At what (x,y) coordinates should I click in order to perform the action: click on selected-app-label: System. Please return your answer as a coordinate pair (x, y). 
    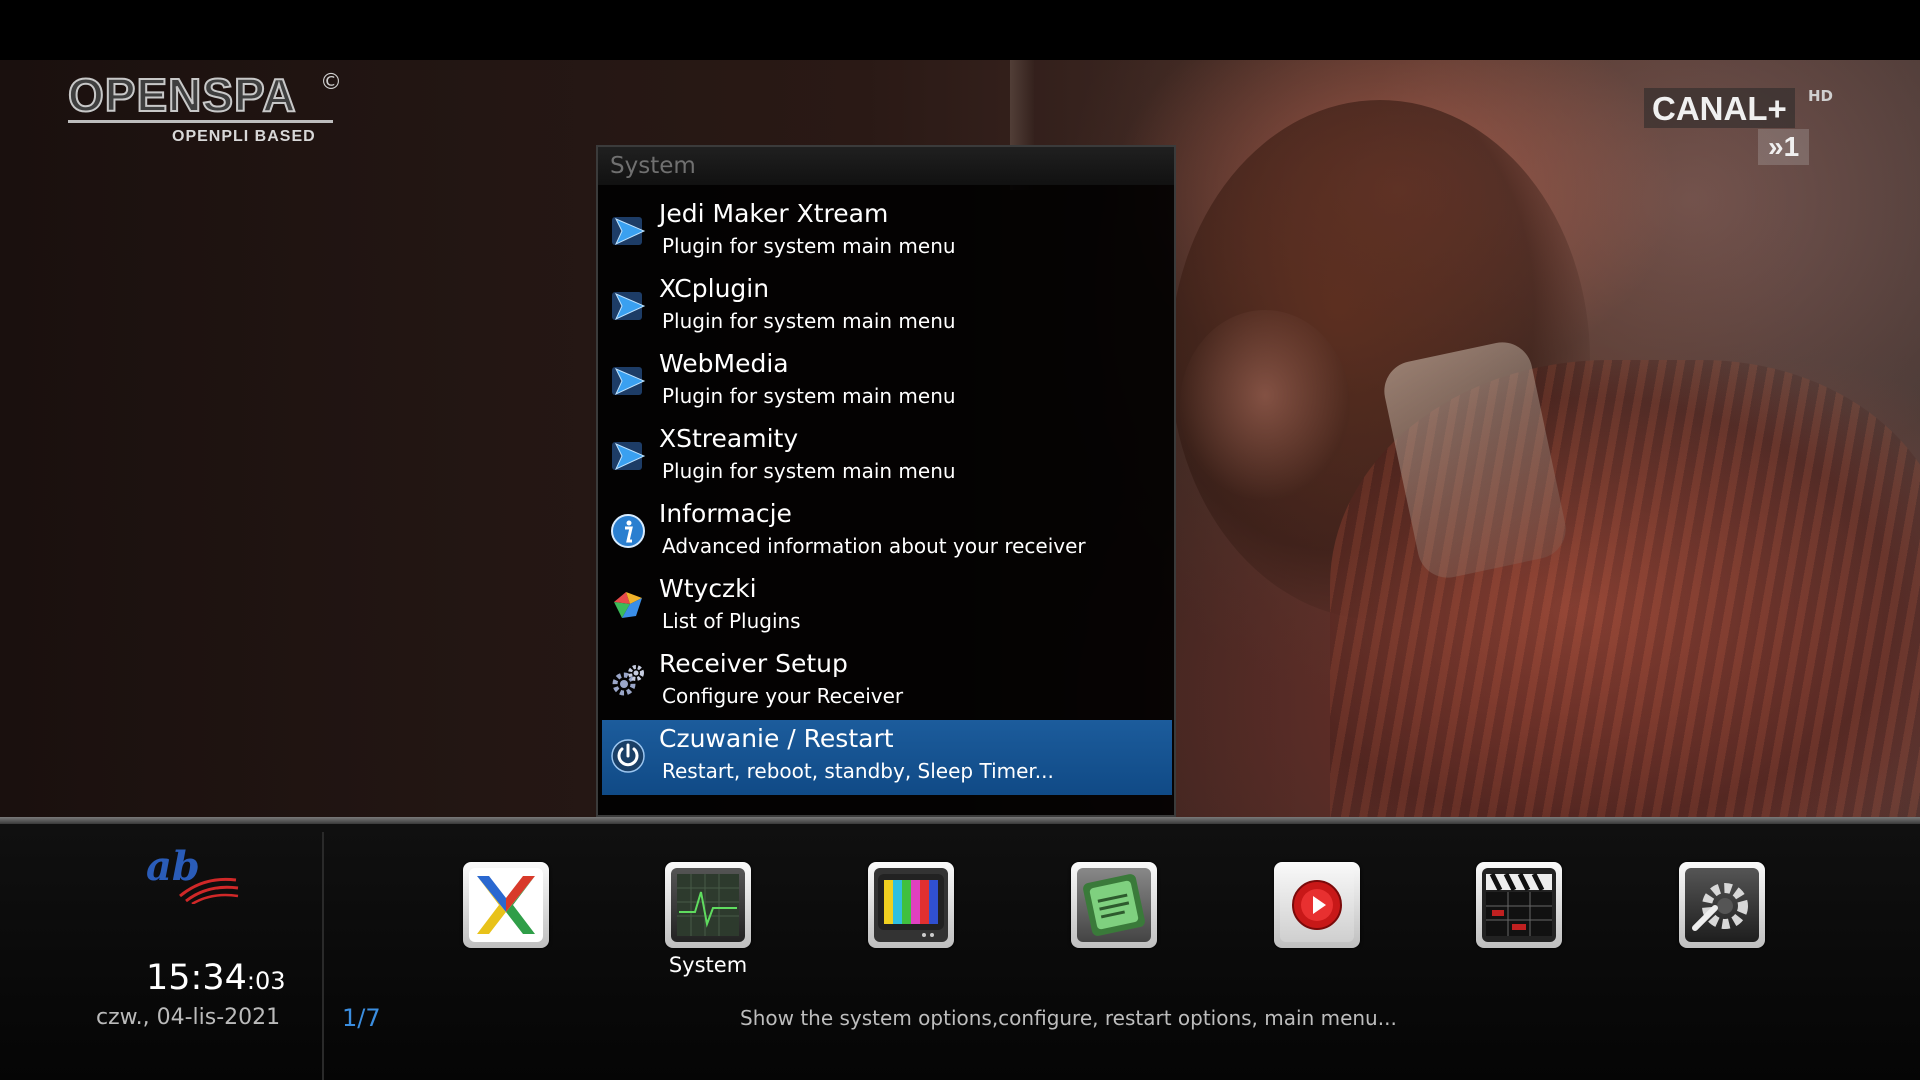
    Looking at the image, I should click on (708, 965).